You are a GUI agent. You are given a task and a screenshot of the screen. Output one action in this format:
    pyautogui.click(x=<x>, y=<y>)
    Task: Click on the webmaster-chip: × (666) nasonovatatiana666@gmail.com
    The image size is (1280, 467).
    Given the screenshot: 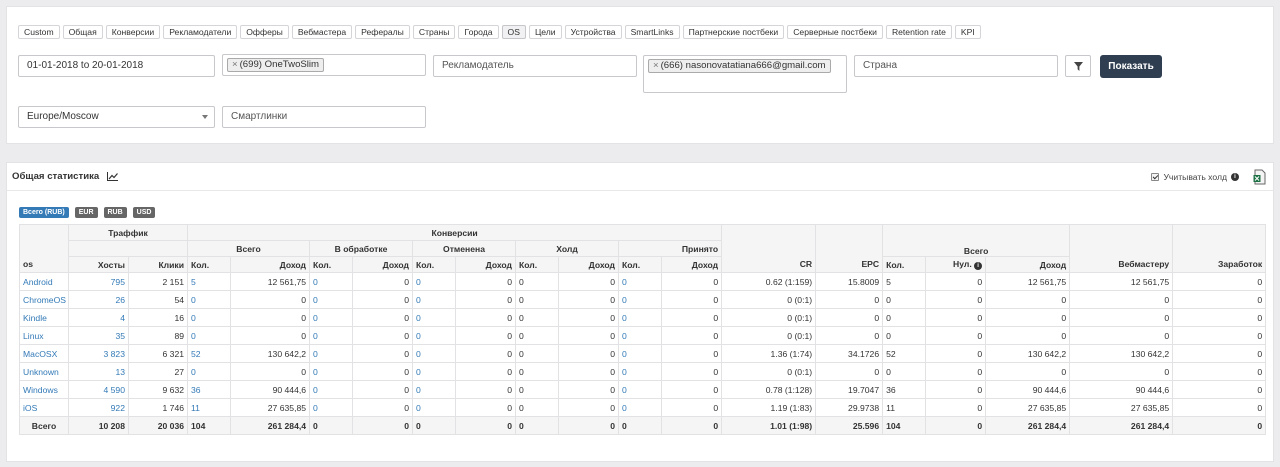 What is the action you would take?
    pyautogui.click(x=739, y=66)
    